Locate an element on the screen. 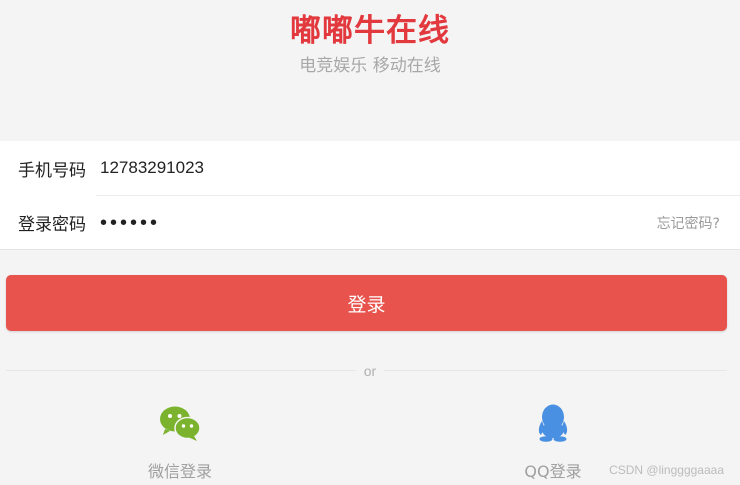 This screenshot has height=485, width=740. watermark: CSDN @linggggaaaa is located at coordinates (666, 470).